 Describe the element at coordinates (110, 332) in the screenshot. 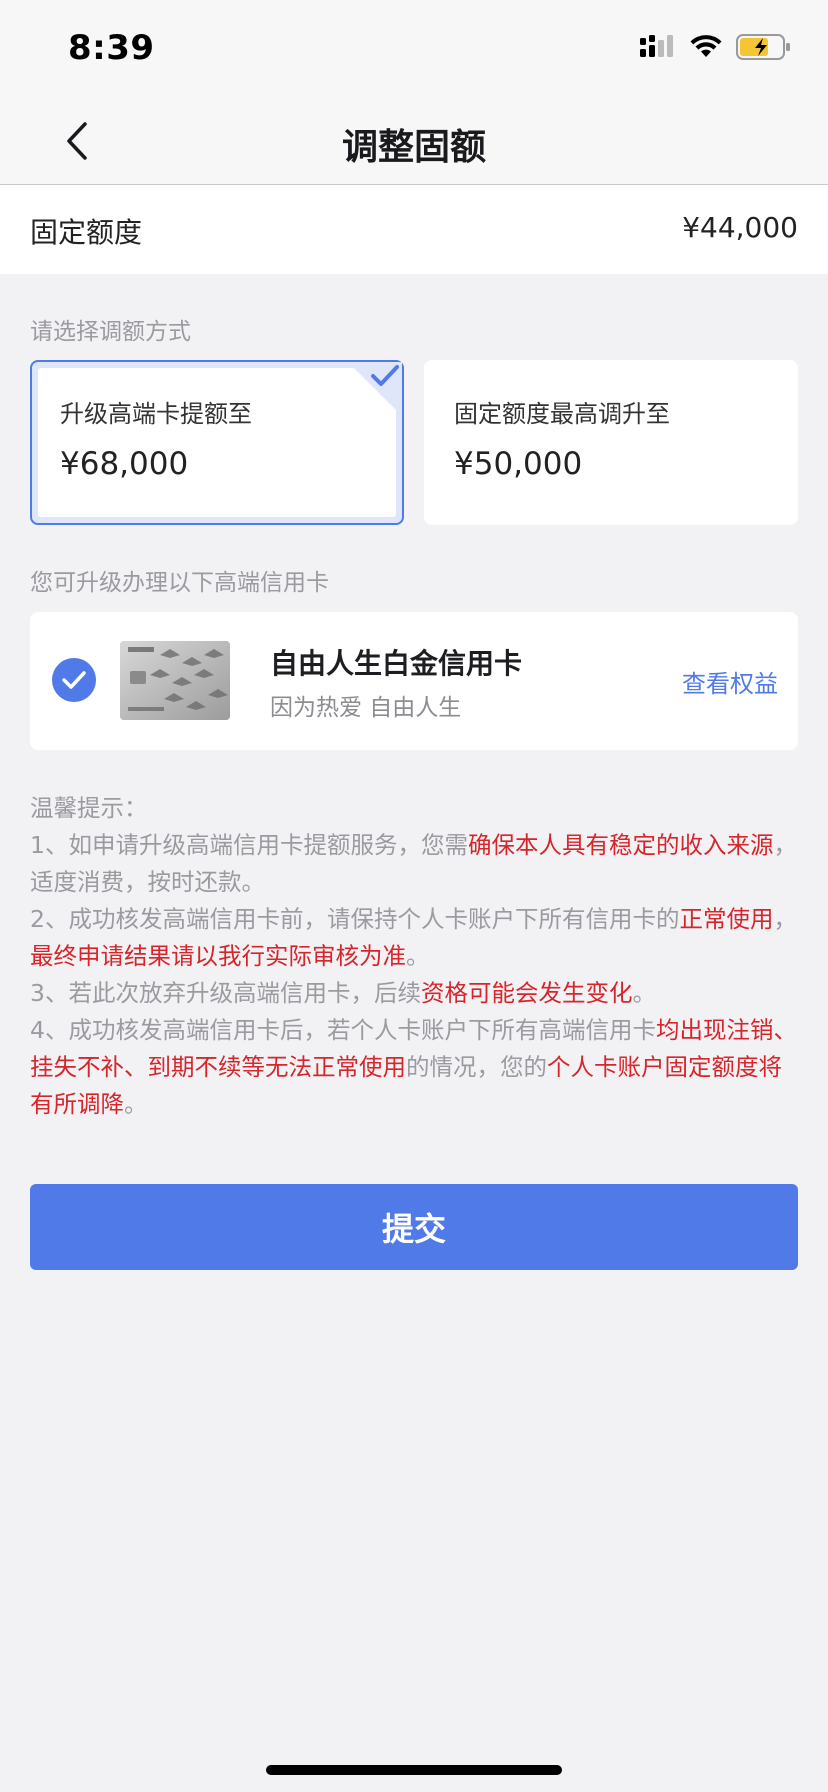

I see `select-method-label: 请选择调额方式` at that location.